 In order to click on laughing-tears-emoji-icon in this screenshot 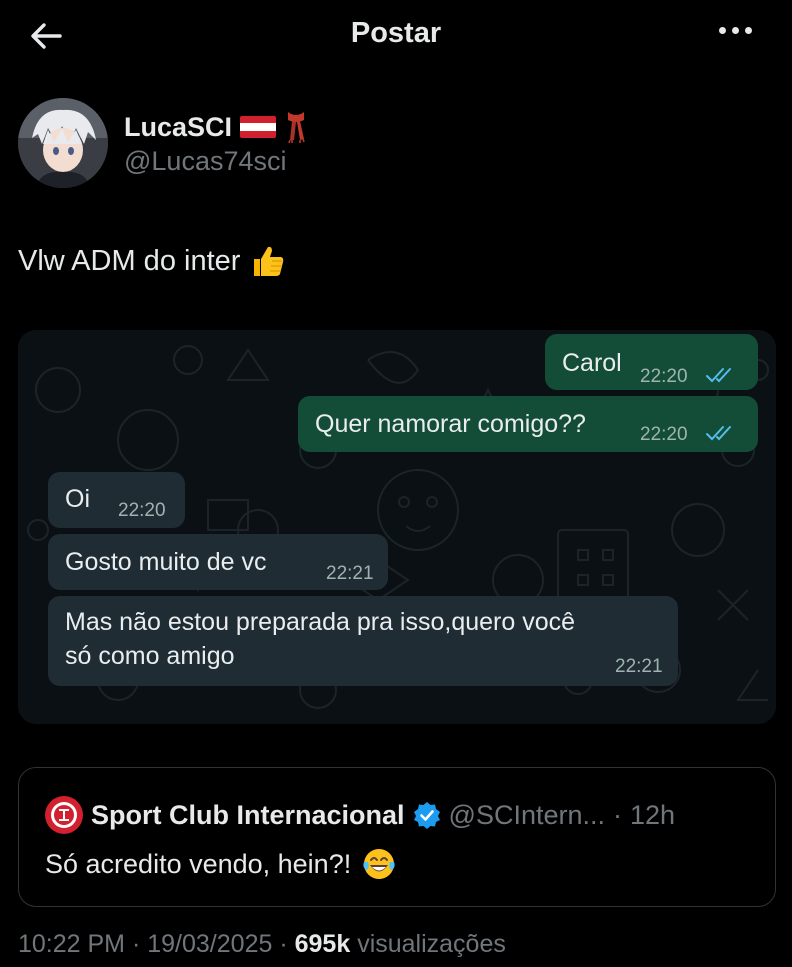, I will do `click(379, 864)`.